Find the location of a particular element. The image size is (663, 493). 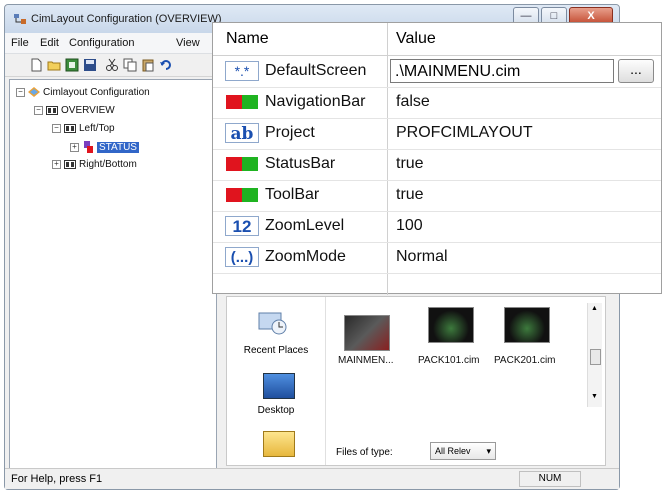

dropdown-arrow-icon: ▾ is located at coordinates (488, 451).